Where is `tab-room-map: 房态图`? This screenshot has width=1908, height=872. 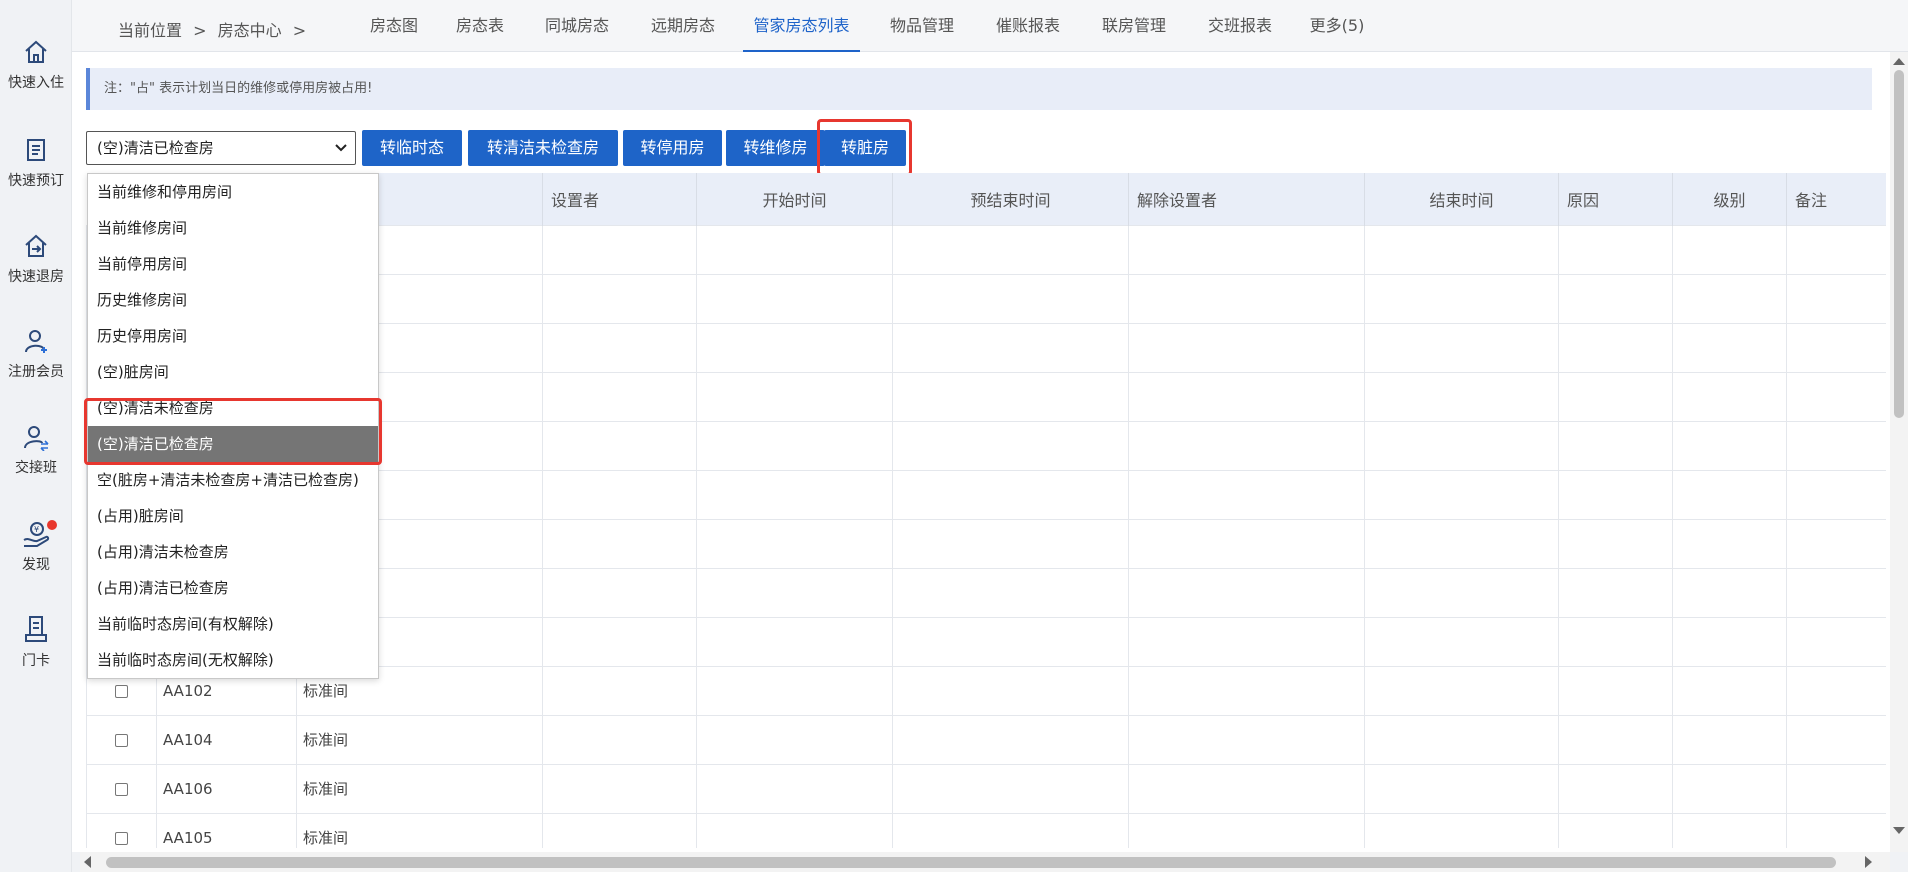 tab-room-map: 房态图 is located at coordinates (394, 26).